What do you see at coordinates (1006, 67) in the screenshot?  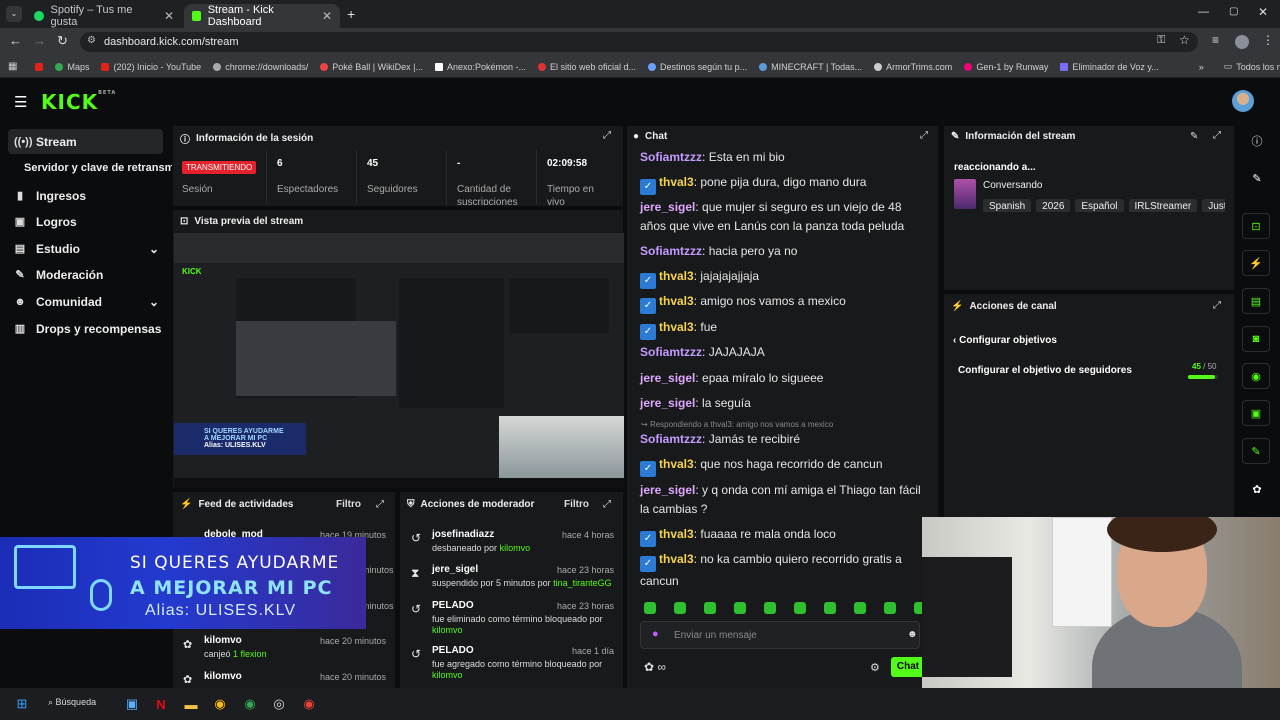 I see `bookmark-item: Gen-1 by Runway` at bounding box center [1006, 67].